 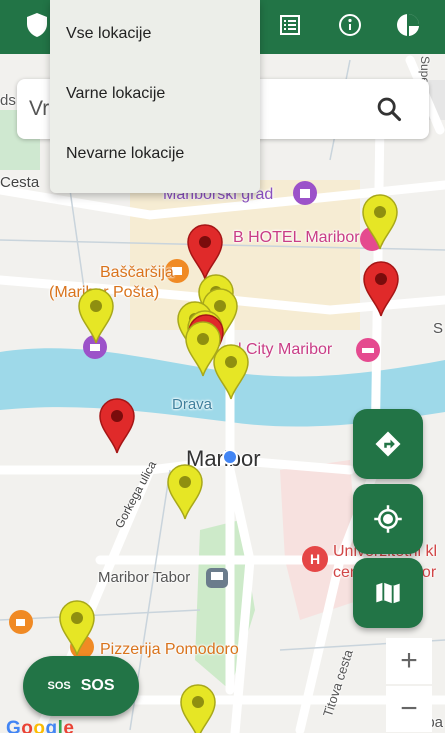 I want to click on map-layers-button, so click(x=388, y=593).